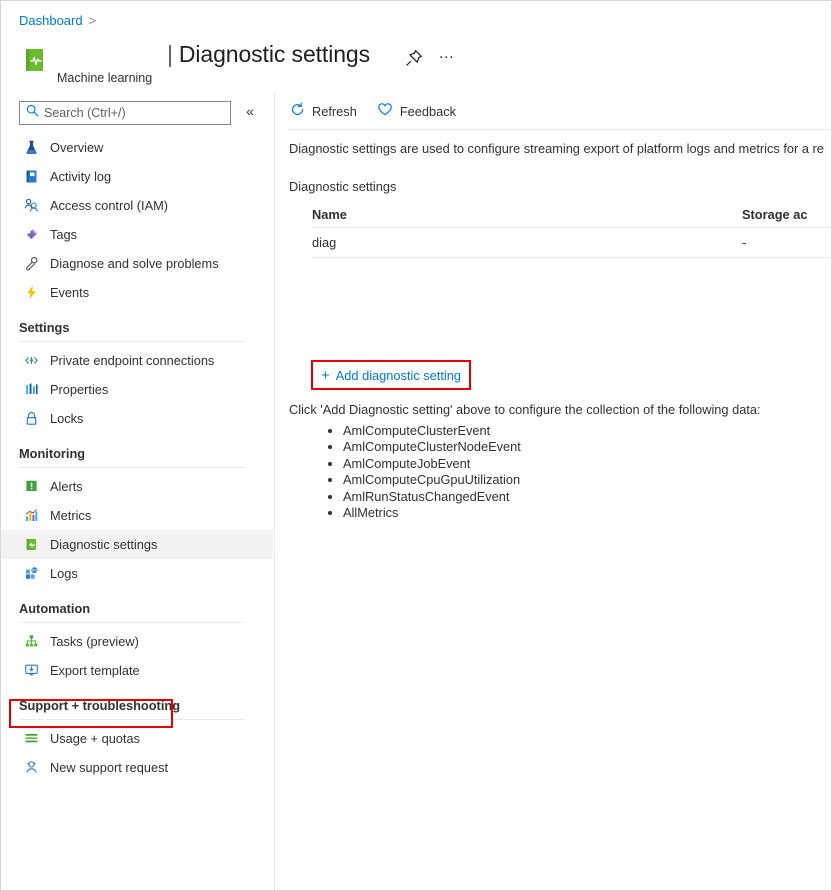 Image resolution: width=832 pixels, height=891 pixels. What do you see at coordinates (250, 111) in the screenshot?
I see `collapse-sidebar-icon: «` at bounding box center [250, 111].